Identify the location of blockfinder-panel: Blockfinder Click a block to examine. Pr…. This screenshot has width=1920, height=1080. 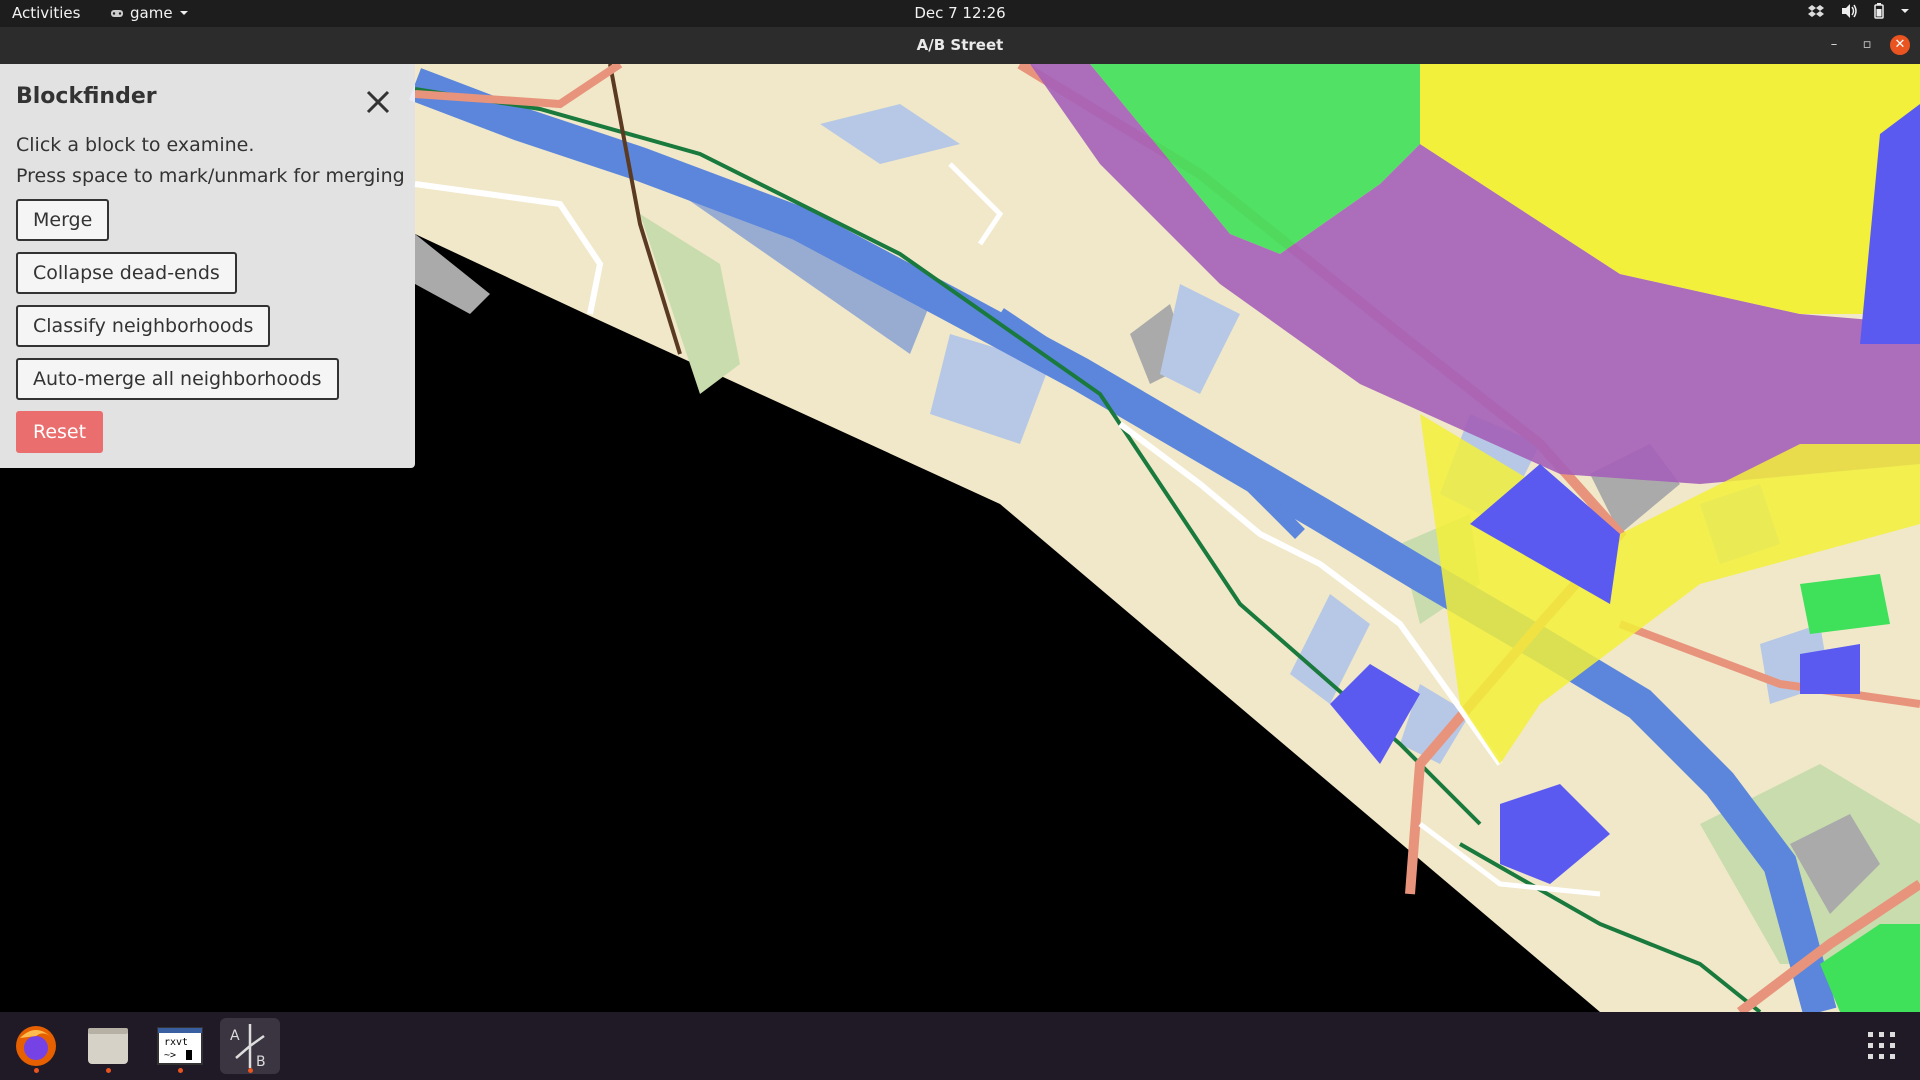
(207, 266).